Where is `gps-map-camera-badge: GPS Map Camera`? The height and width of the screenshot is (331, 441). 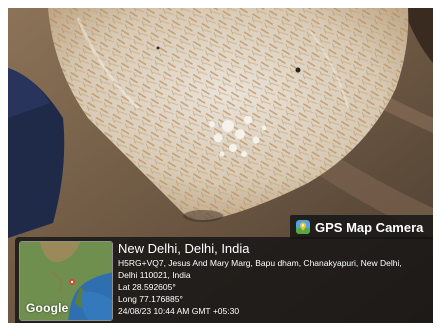
gps-map-camera-badge: GPS Map Camera is located at coordinates (361, 227).